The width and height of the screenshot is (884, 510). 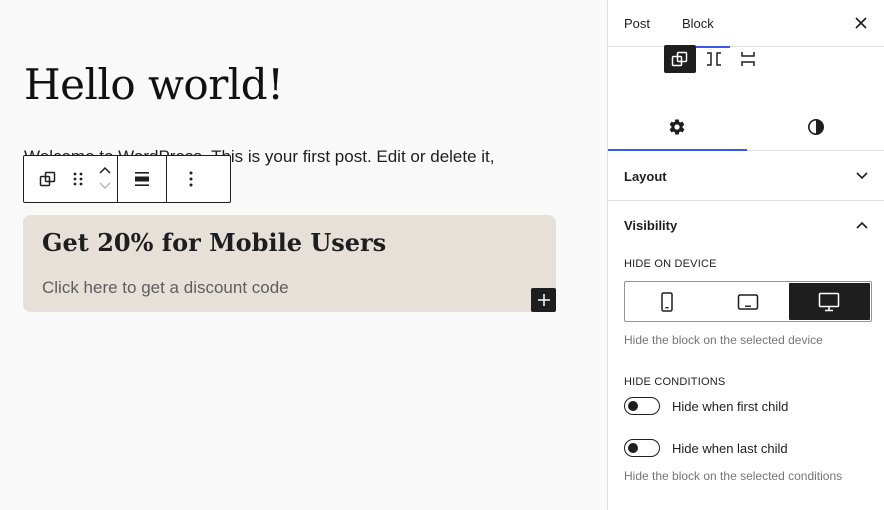 I want to click on toolbar-align-group, so click(x=141, y=179).